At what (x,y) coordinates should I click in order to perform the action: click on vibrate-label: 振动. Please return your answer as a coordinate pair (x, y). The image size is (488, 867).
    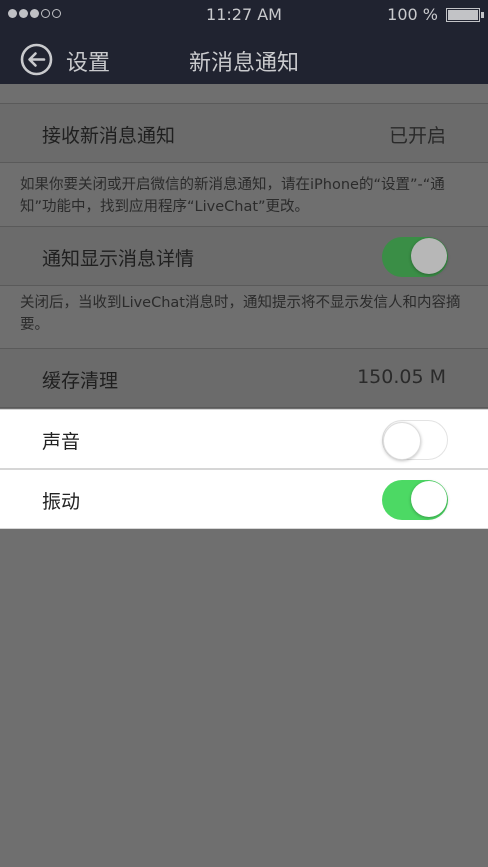
    Looking at the image, I should click on (61, 502).